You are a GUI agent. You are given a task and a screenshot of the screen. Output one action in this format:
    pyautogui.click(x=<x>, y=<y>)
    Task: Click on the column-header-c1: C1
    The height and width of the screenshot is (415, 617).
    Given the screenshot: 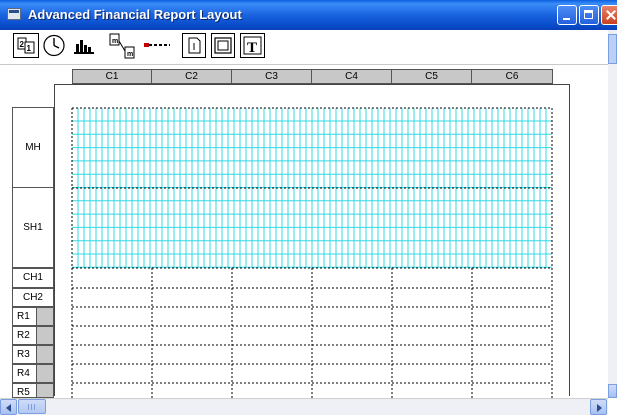 What is the action you would take?
    pyautogui.click(x=112, y=76)
    